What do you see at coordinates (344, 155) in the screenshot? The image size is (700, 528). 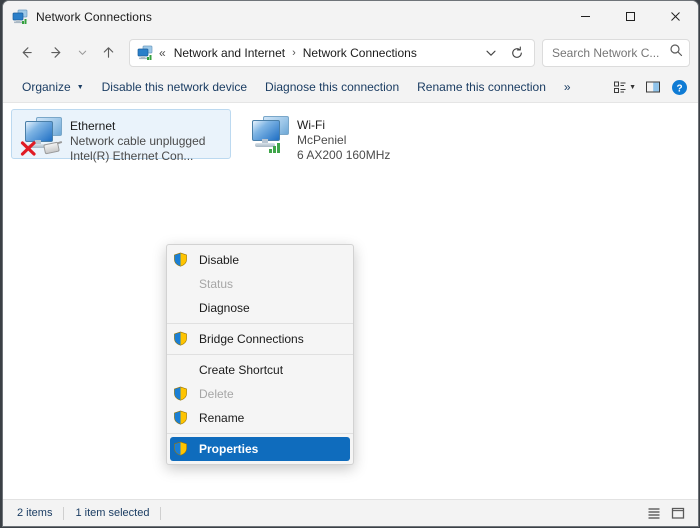 I see `connection-device: 6 AX200 160MHz` at bounding box center [344, 155].